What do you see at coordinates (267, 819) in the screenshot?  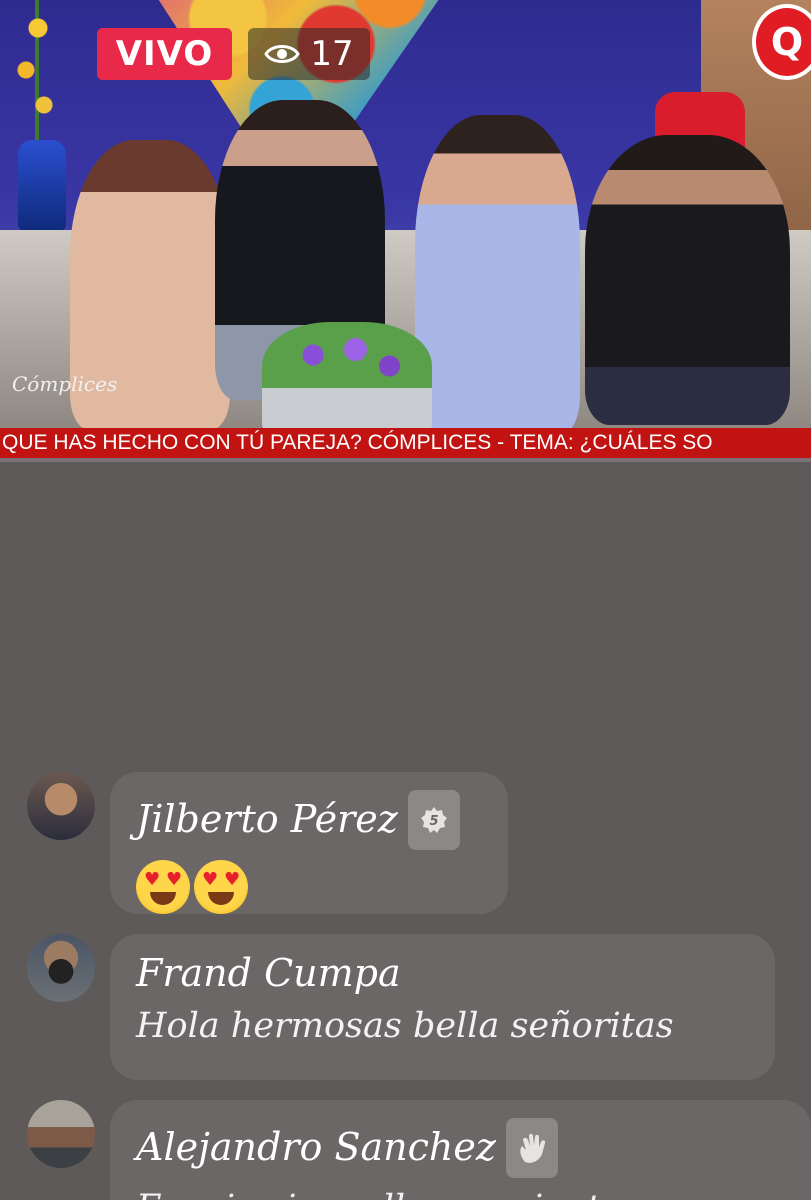 I see `comment-author: Jilberto Pérez` at bounding box center [267, 819].